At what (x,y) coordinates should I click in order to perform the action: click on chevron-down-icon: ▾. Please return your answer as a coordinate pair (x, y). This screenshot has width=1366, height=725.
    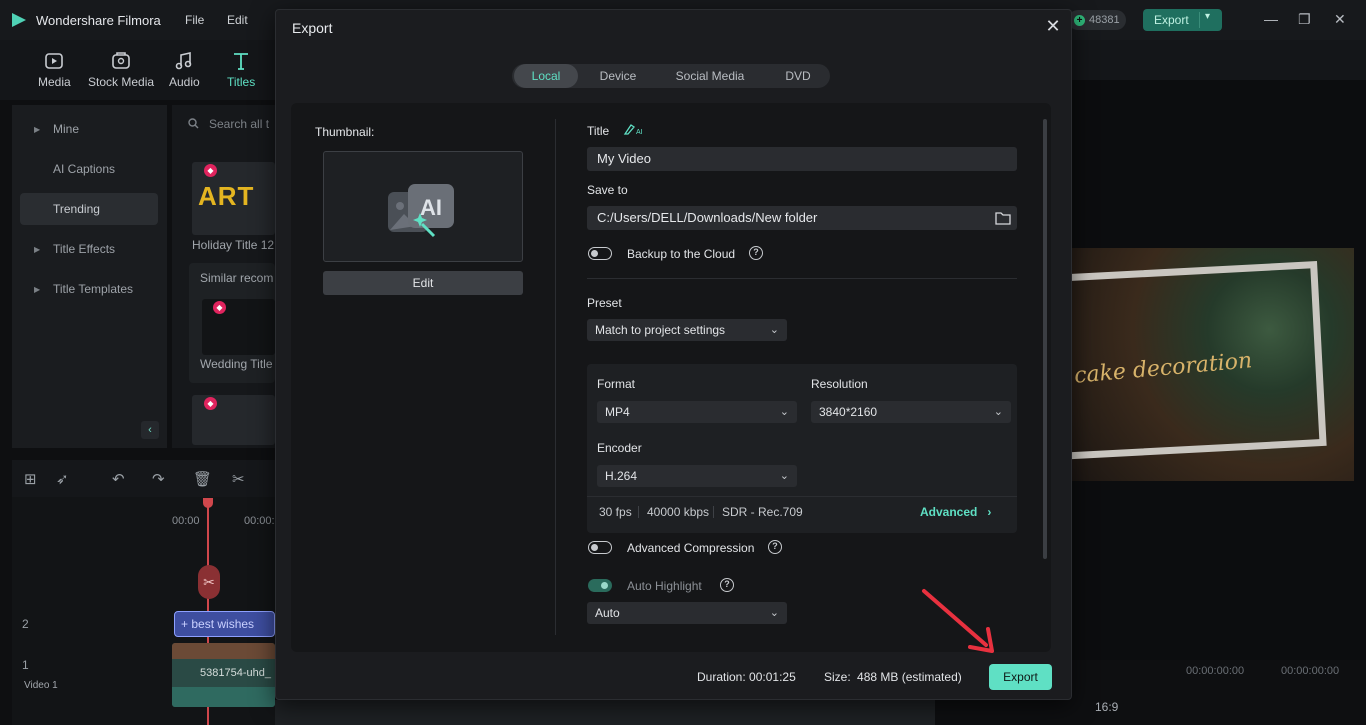
    Looking at the image, I should click on (1208, 16).